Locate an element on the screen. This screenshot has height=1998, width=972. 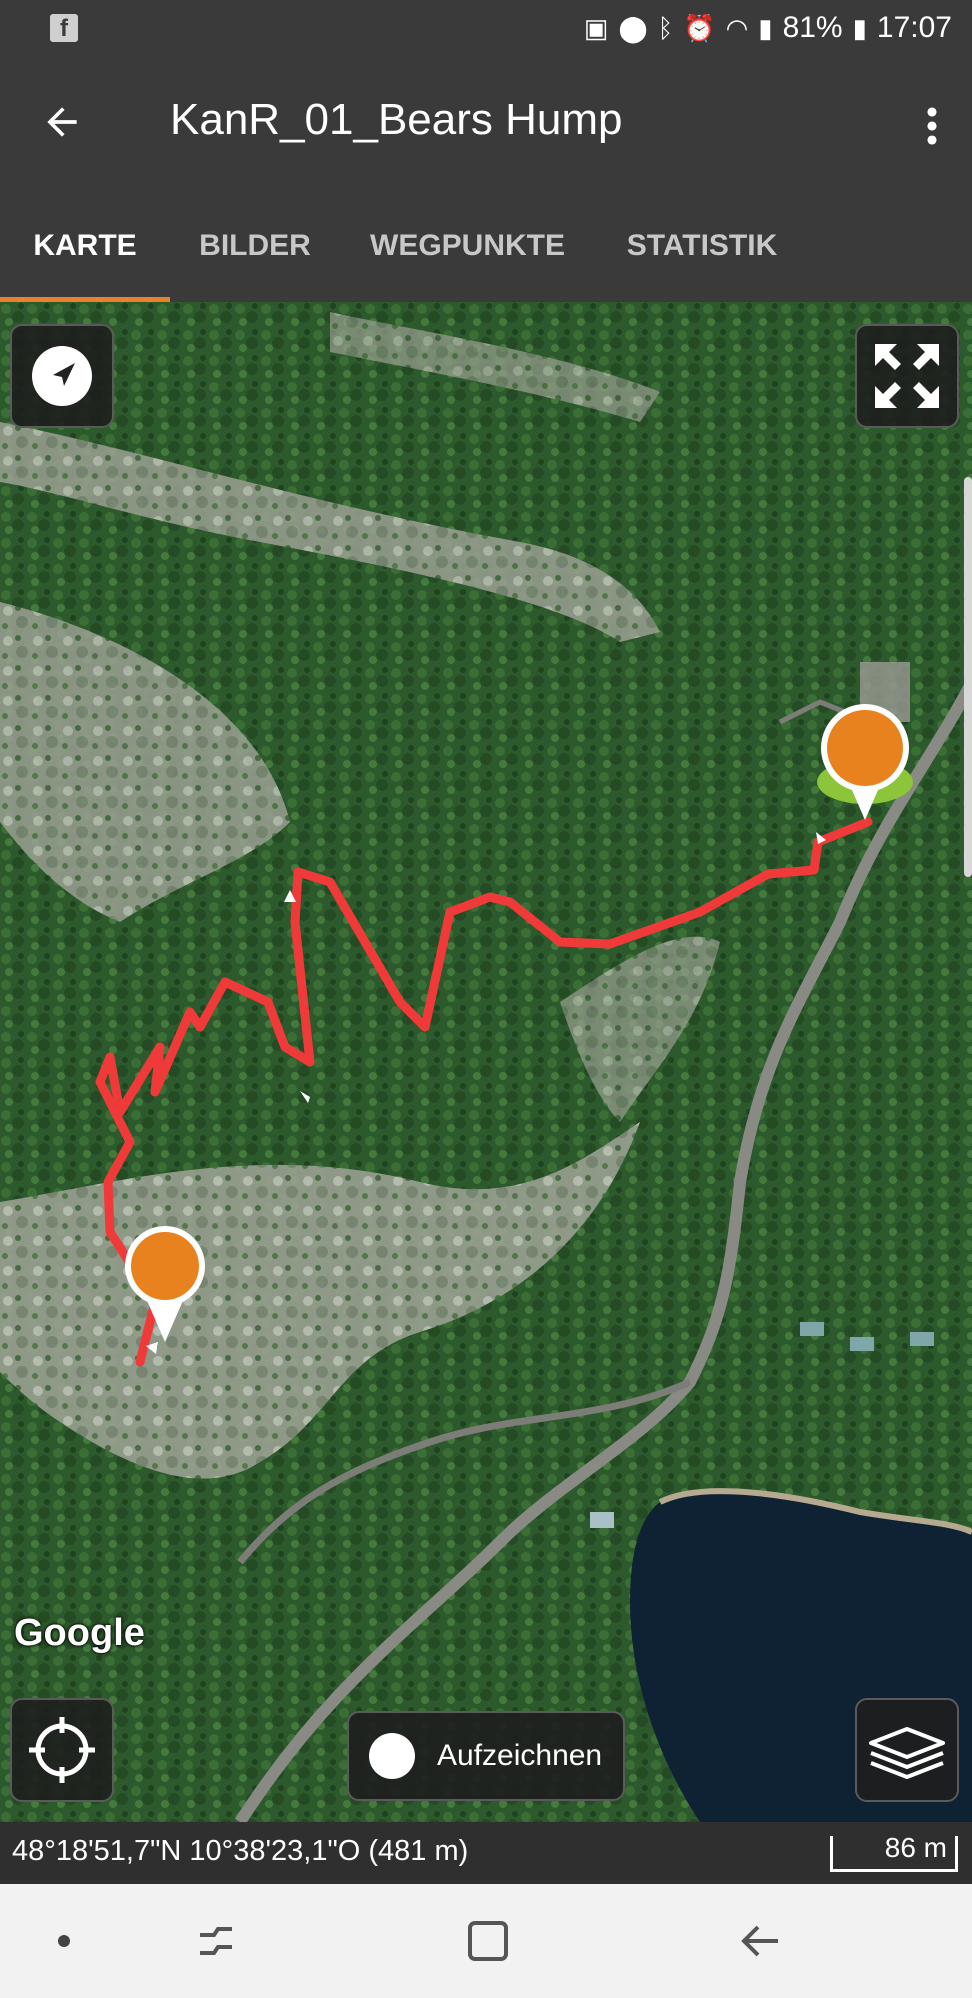
map-scale: 86 m is located at coordinates (894, 1852).